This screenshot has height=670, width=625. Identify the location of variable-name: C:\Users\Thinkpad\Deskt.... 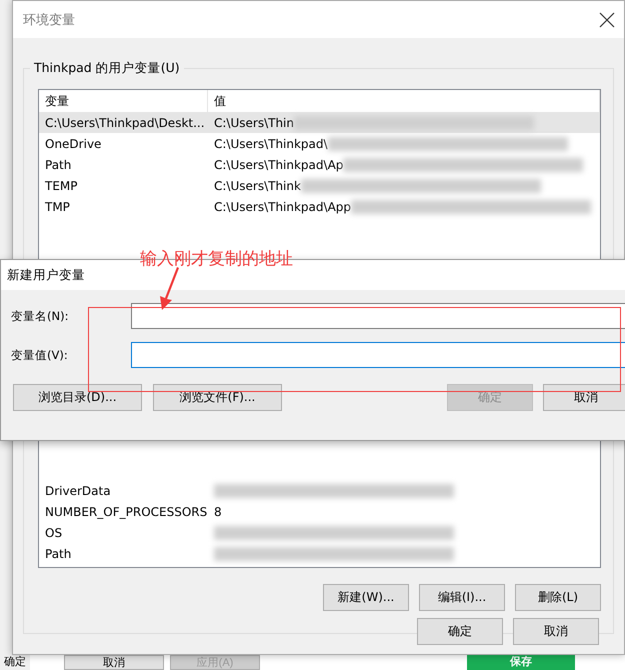
(125, 123).